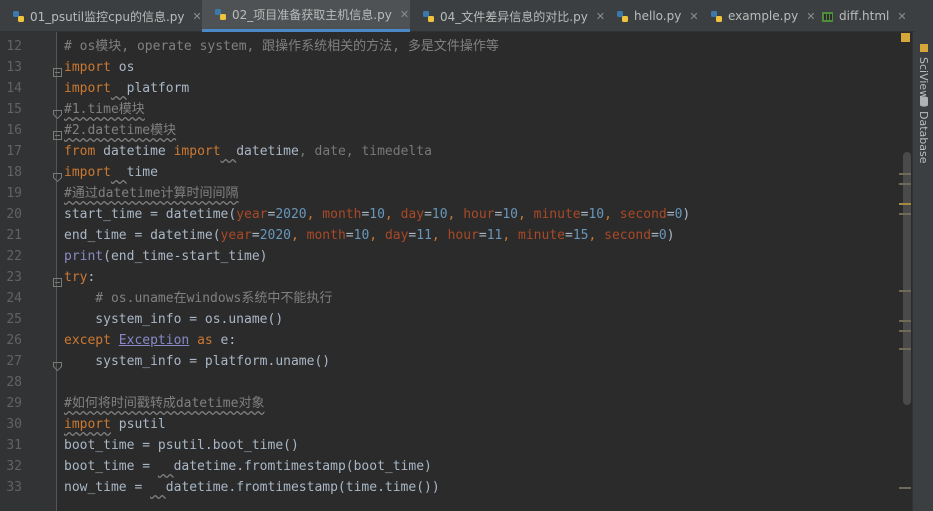  Describe the element at coordinates (181, 445) in the screenshot. I see `code-text: boot_time = psutil.boot_time()` at that location.